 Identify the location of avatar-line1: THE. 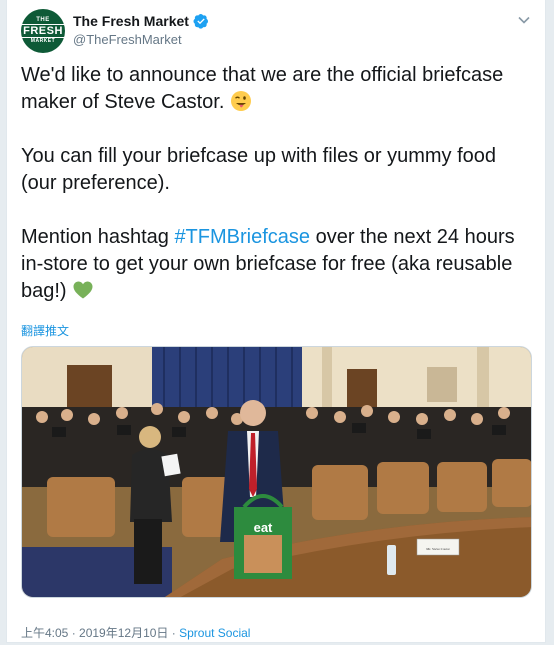
(43, 20).